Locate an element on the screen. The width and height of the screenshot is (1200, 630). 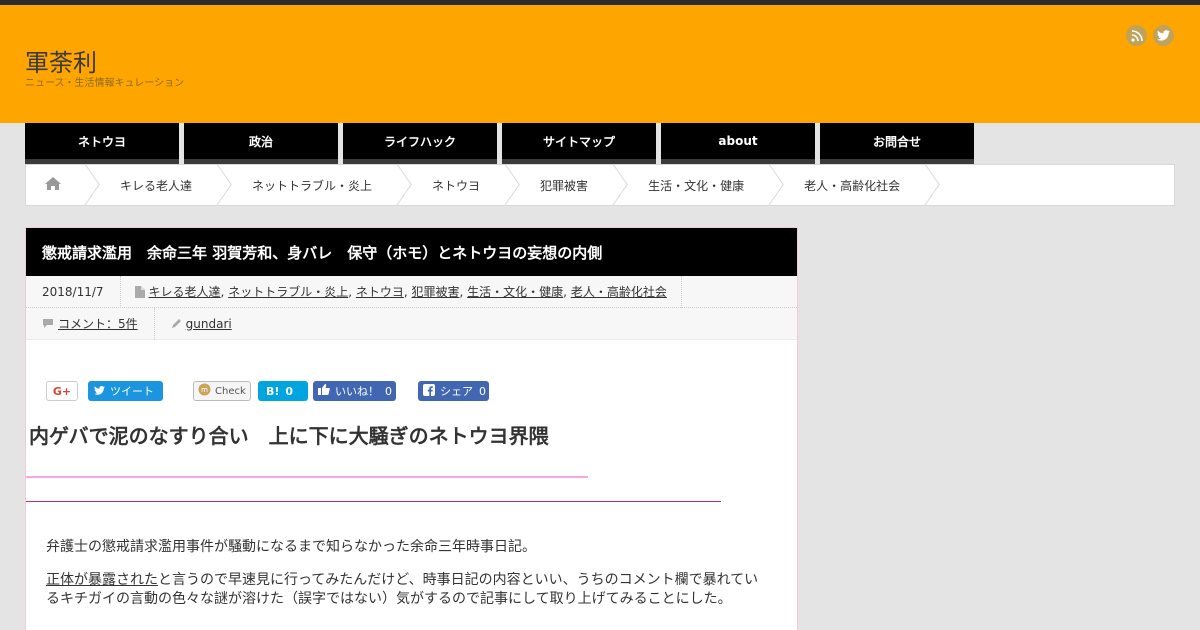
file-icon is located at coordinates (139, 291).